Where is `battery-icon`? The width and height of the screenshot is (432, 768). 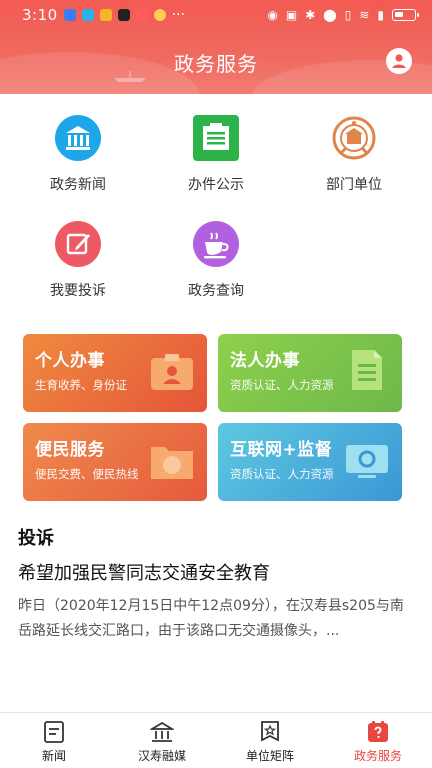 battery-icon is located at coordinates (405, 15).